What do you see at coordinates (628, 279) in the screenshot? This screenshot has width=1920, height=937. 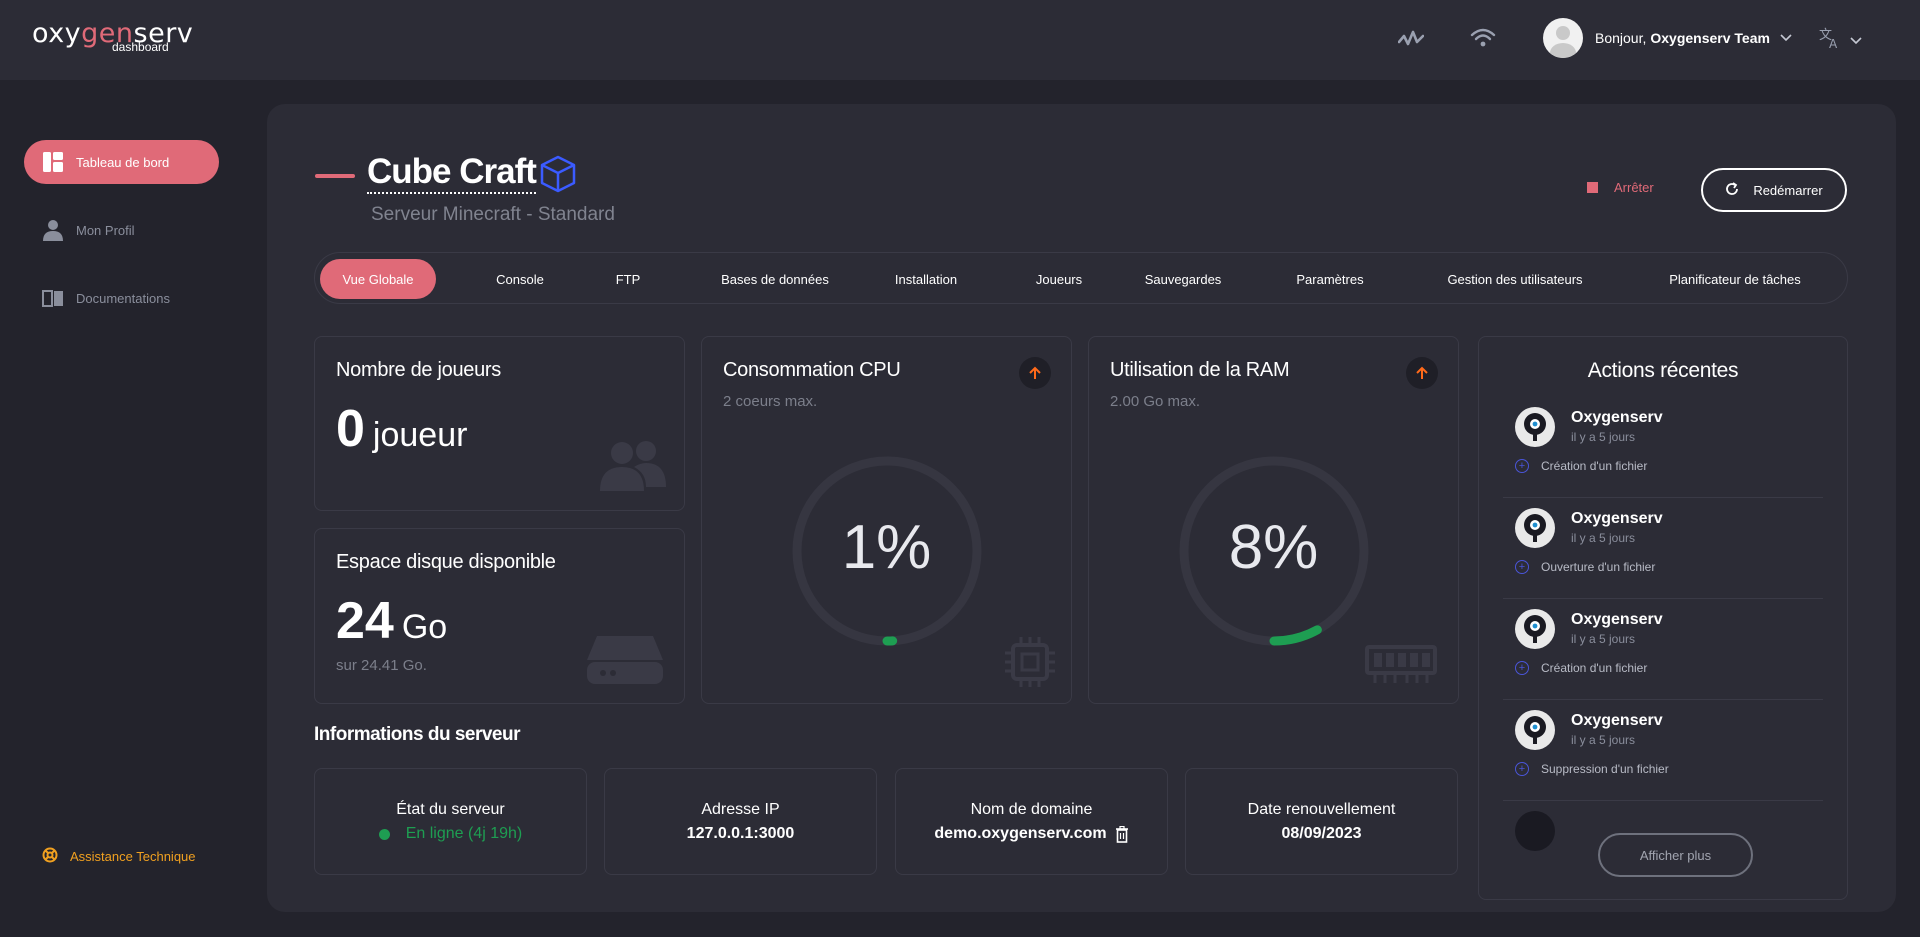 I see `tab-ftp: FTP` at bounding box center [628, 279].